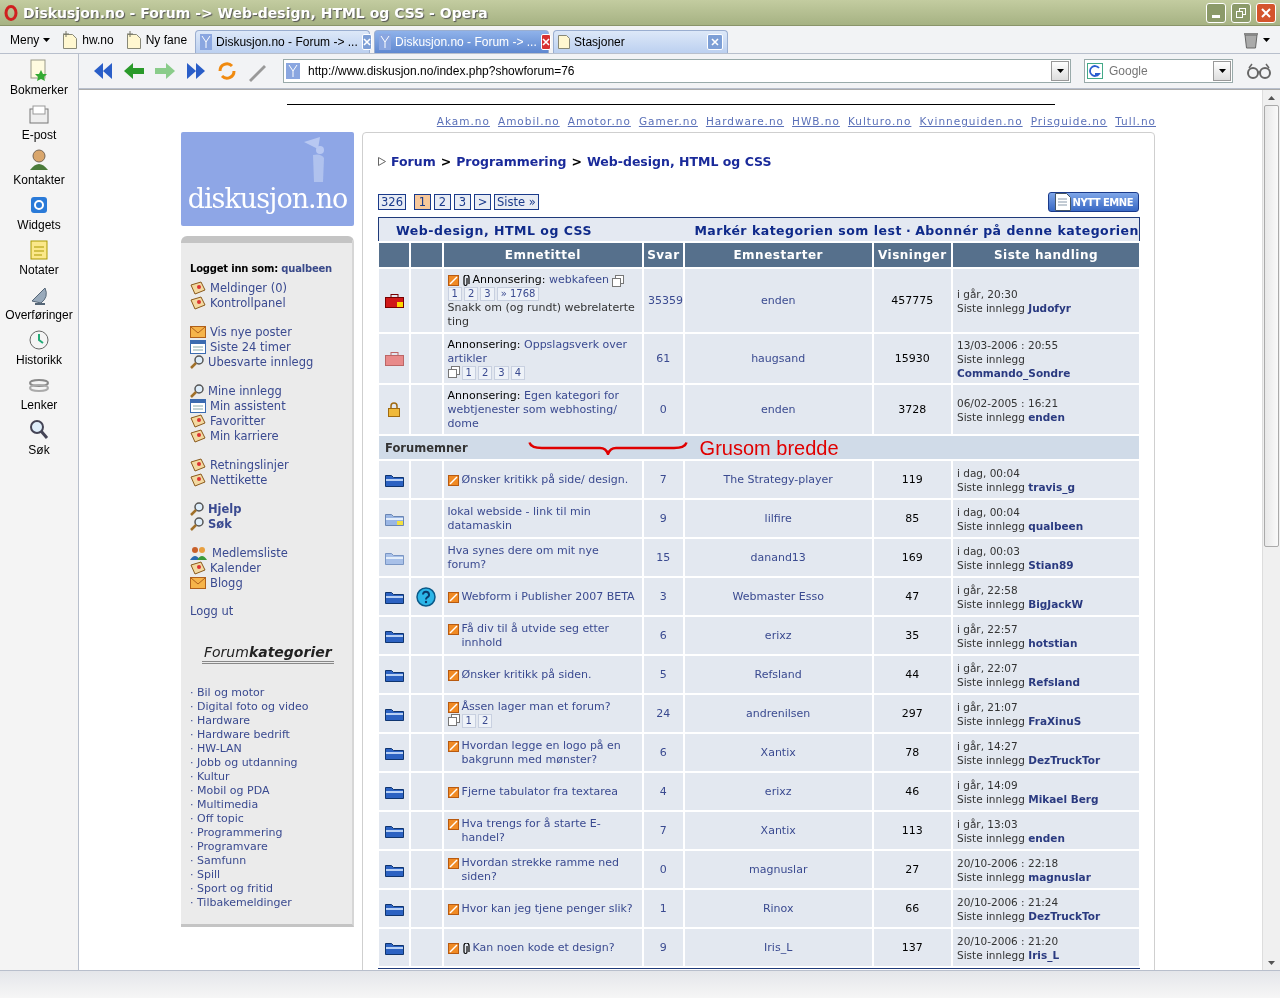  What do you see at coordinates (1063, 798) in the screenshot?
I see `last-poster-link: Mikael Berg` at bounding box center [1063, 798].